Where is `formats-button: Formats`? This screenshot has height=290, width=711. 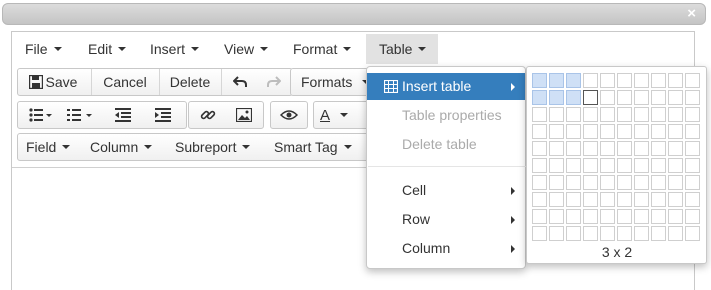
formats-button: Formats is located at coordinates (336, 82).